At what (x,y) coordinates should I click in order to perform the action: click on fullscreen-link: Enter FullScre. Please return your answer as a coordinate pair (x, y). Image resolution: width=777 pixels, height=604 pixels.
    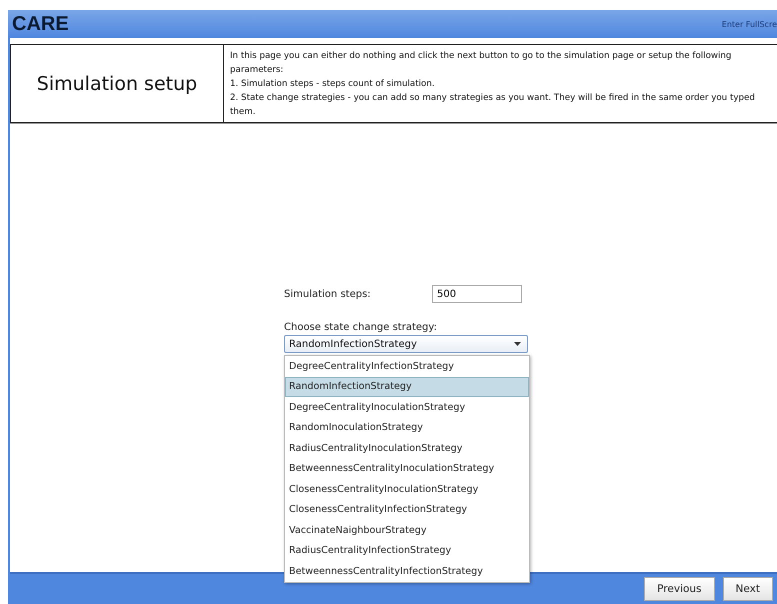
    Looking at the image, I should click on (749, 24).